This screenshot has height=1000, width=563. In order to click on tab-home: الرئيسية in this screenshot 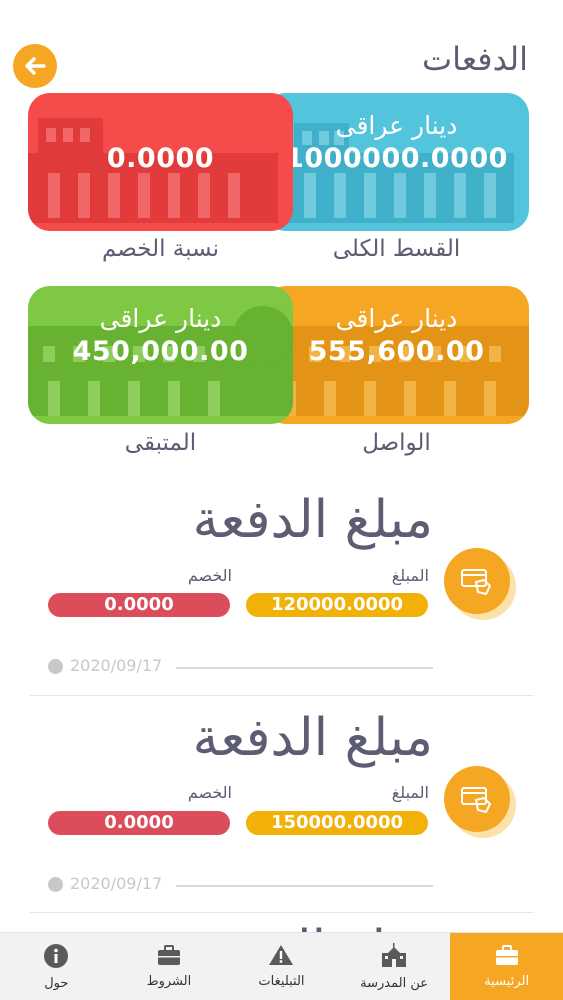, I will do `click(506, 966)`.